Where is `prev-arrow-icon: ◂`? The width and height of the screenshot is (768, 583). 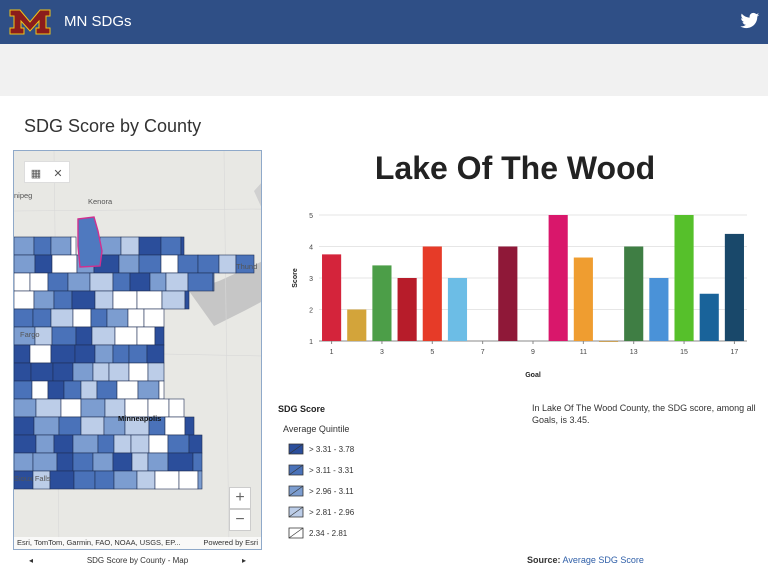 prev-arrow-icon: ◂ is located at coordinates (31, 560).